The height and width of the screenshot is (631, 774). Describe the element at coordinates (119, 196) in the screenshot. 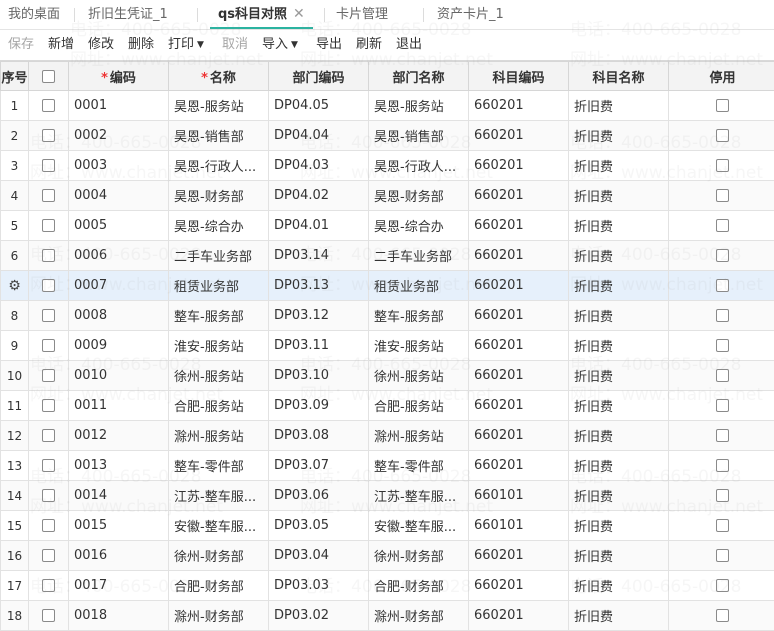

I see `code-cell: 0004` at that location.